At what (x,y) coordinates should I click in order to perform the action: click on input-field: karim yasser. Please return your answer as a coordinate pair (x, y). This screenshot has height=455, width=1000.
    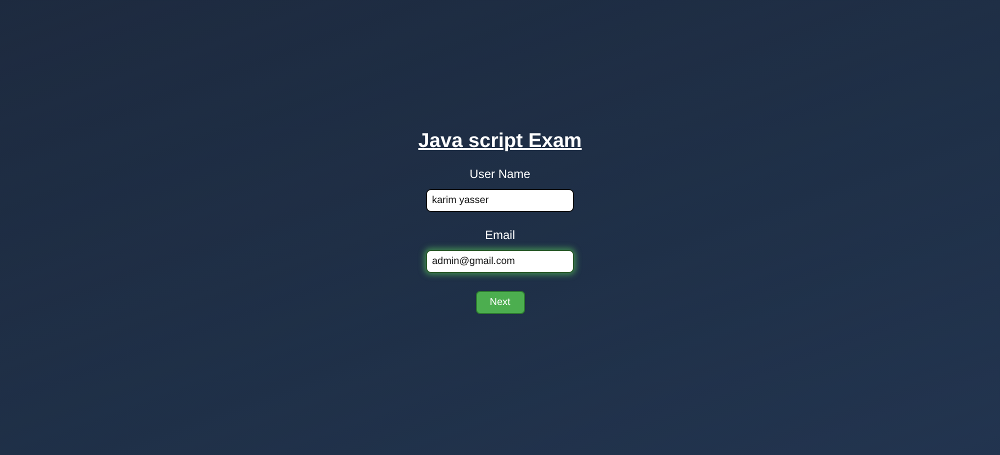
    Looking at the image, I should click on (500, 200).